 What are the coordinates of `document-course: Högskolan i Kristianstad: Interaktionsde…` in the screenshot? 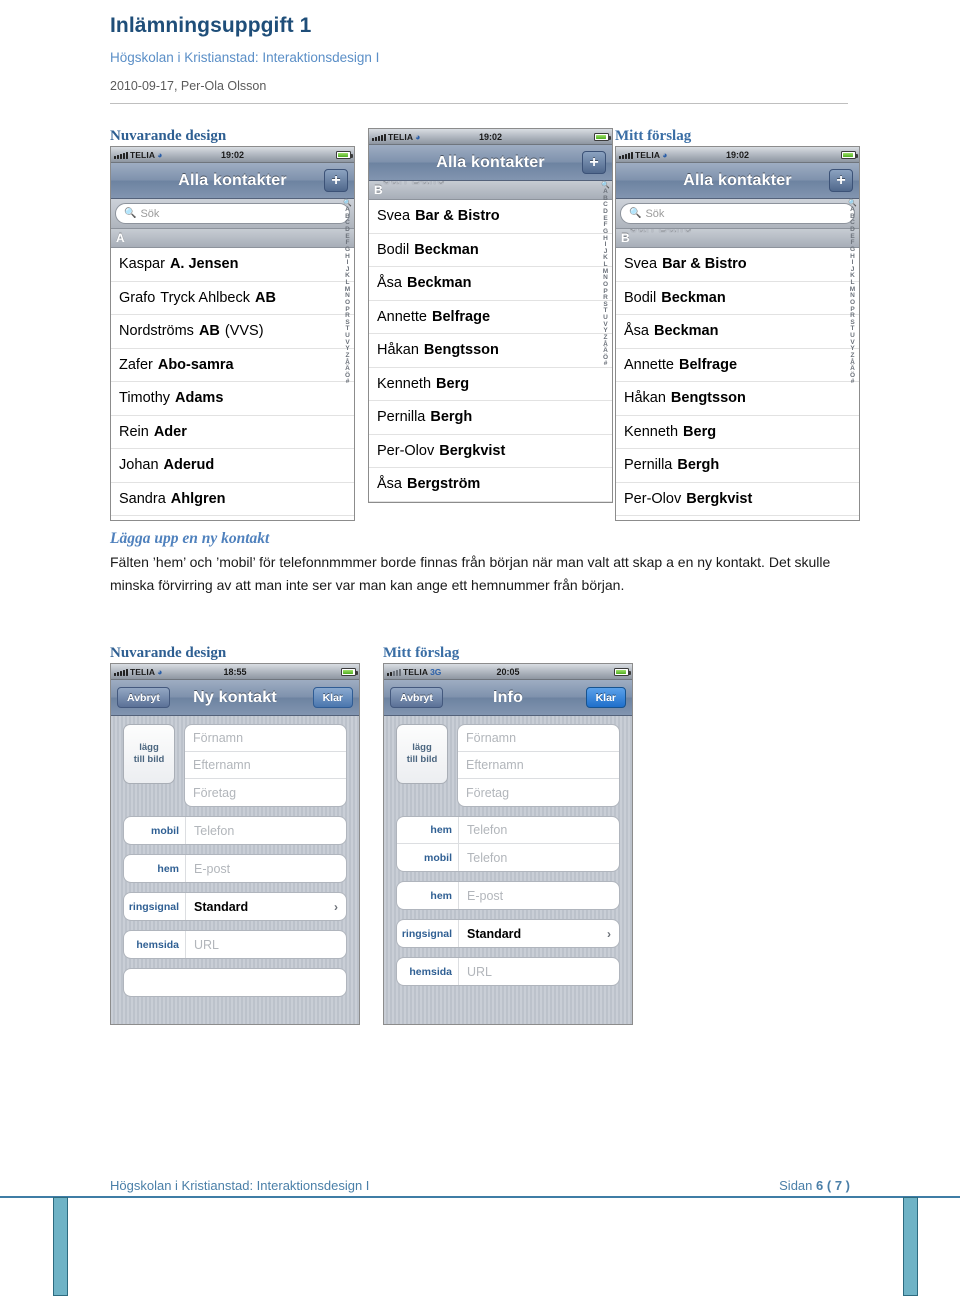 It's located at (245, 57).